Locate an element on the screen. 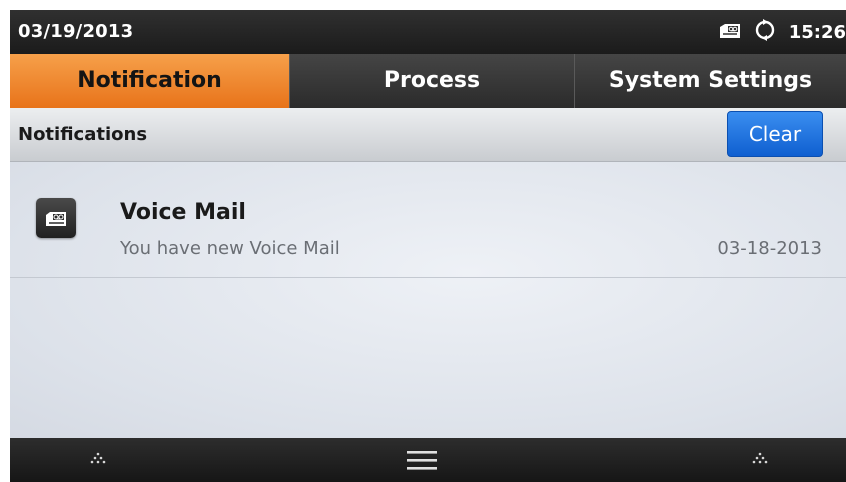  section-title: Notifications is located at coordinates (83, 134).